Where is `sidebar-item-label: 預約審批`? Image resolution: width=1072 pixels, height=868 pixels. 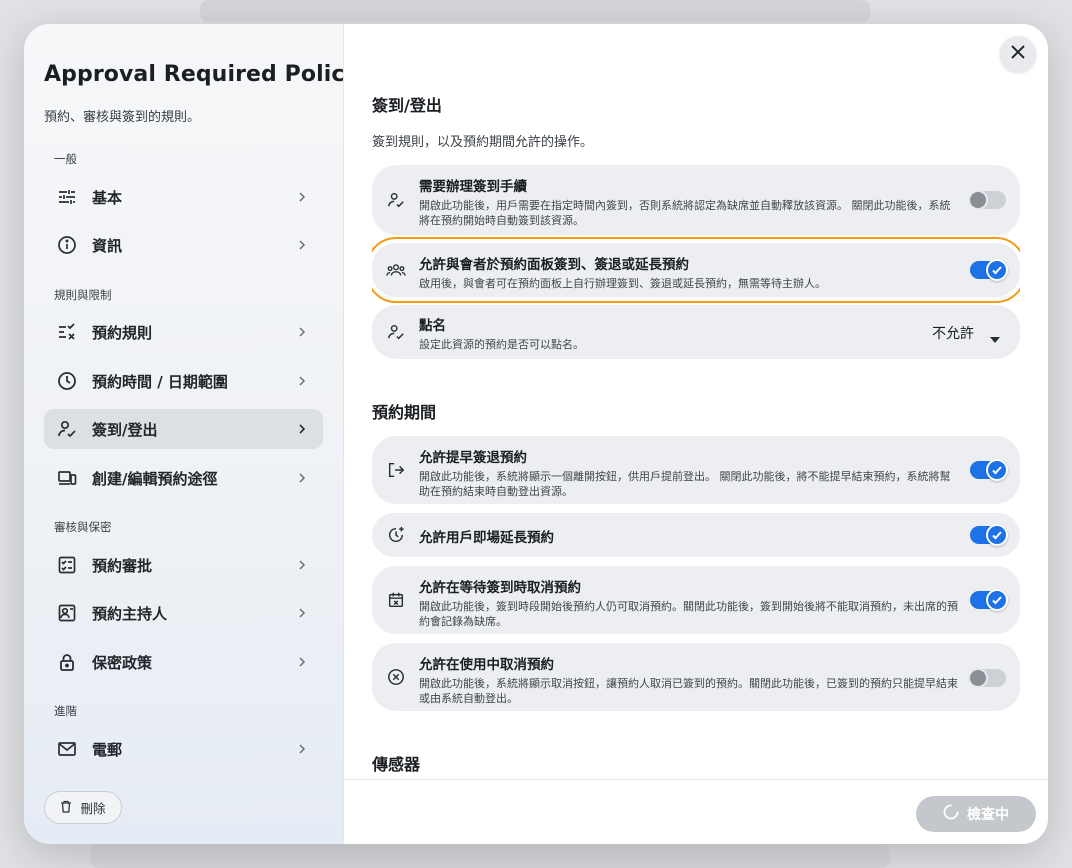
sidebar-item-label: 預約審批 is located at coordinates (122, 565).